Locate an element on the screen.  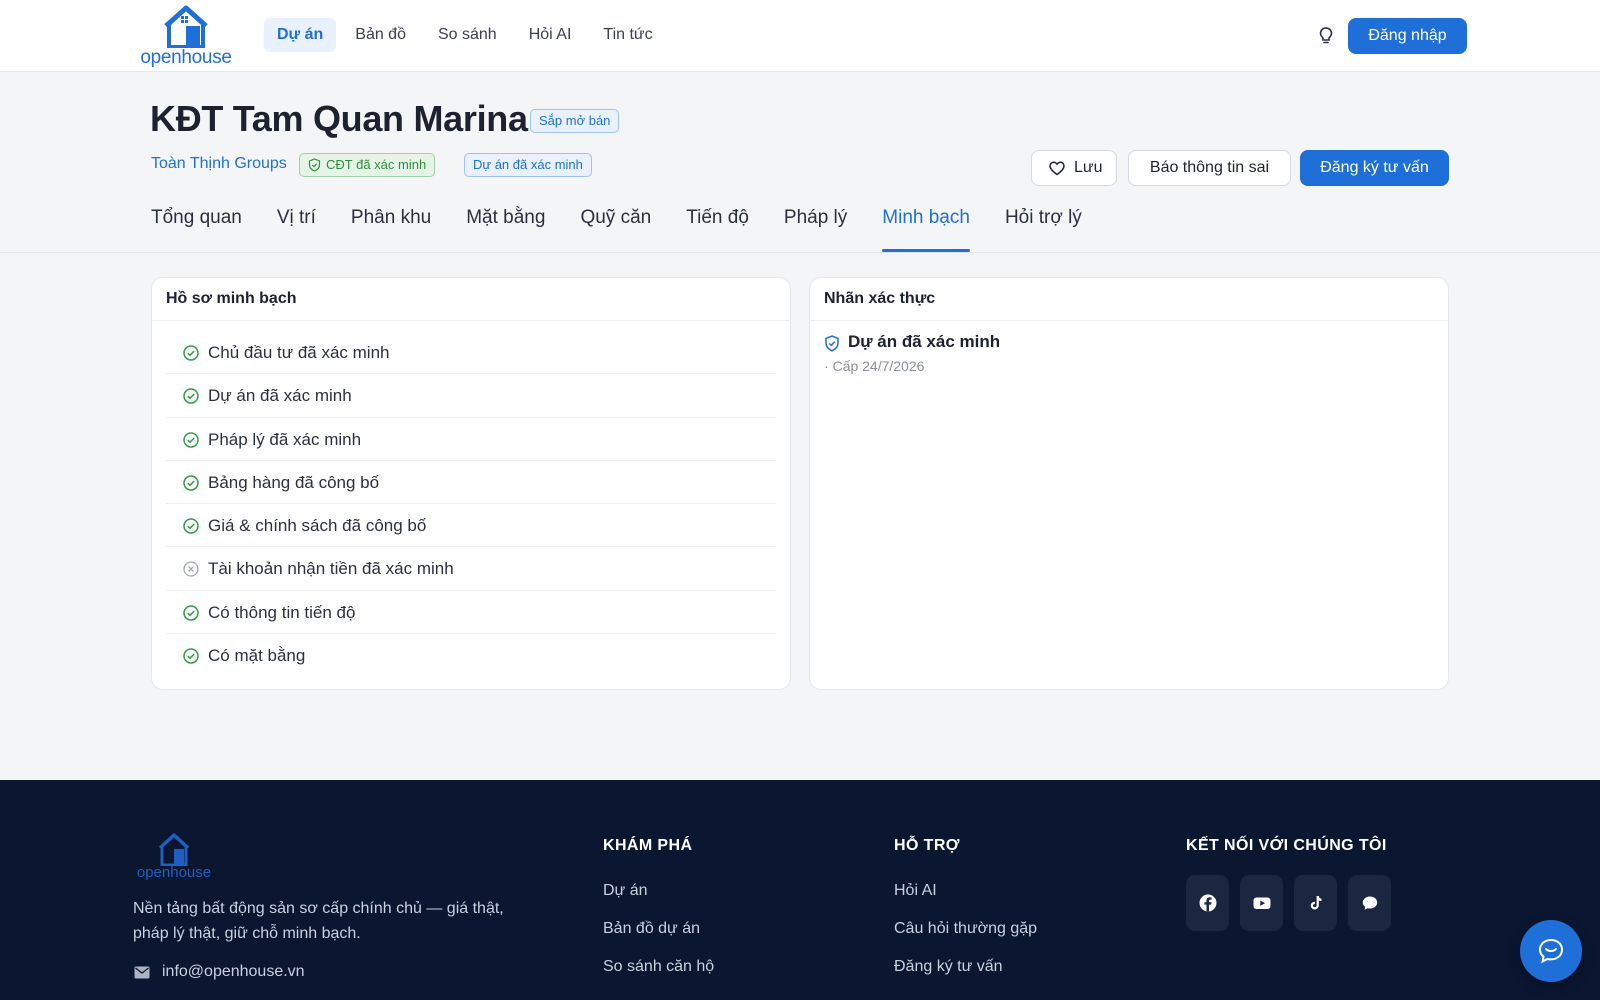
footer-link-hoi-ai: Hỏi AI is located at coordinates (965, 891).